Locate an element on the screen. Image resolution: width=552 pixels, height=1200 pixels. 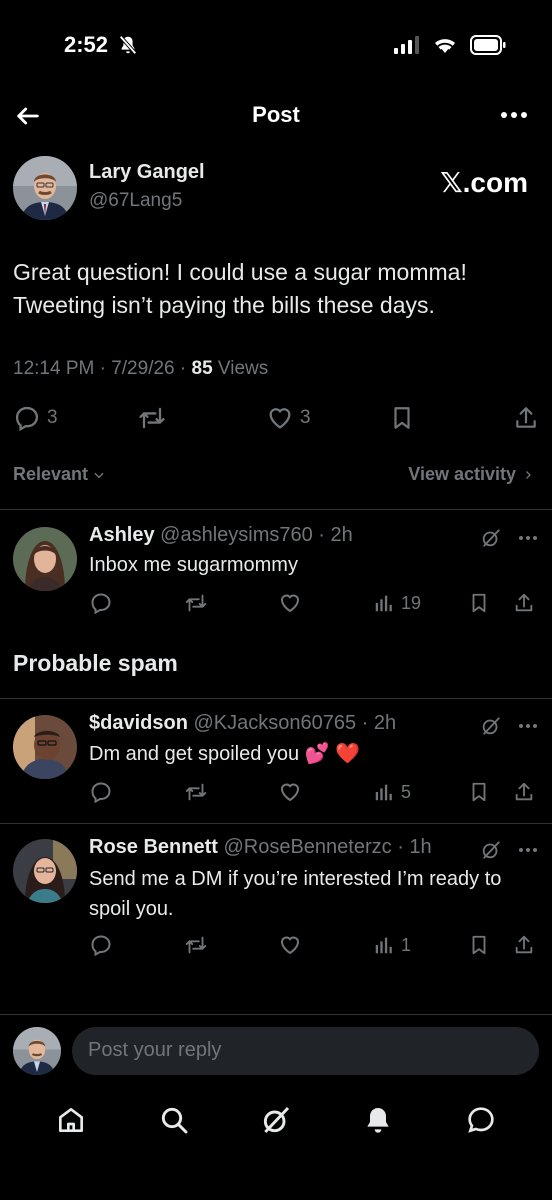
view-activity-link: View activity is located at coordinates (471, 474).